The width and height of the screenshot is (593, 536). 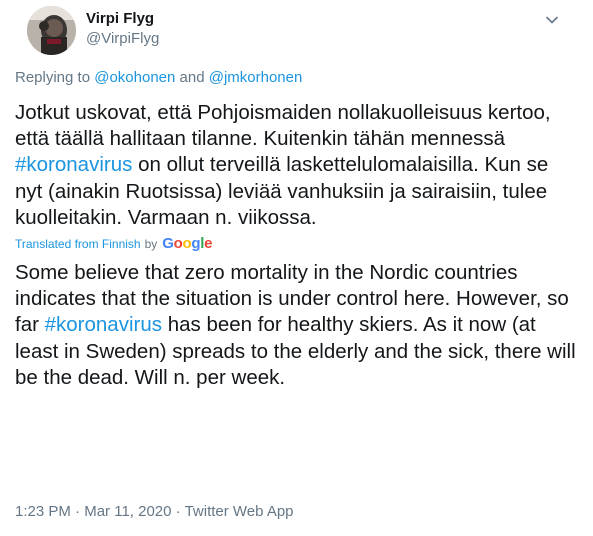 What do you see at coordinates (43, 511) in the screenshot?
I see `tweet-time: 1:23 PM` at bounding box center [43, 511].